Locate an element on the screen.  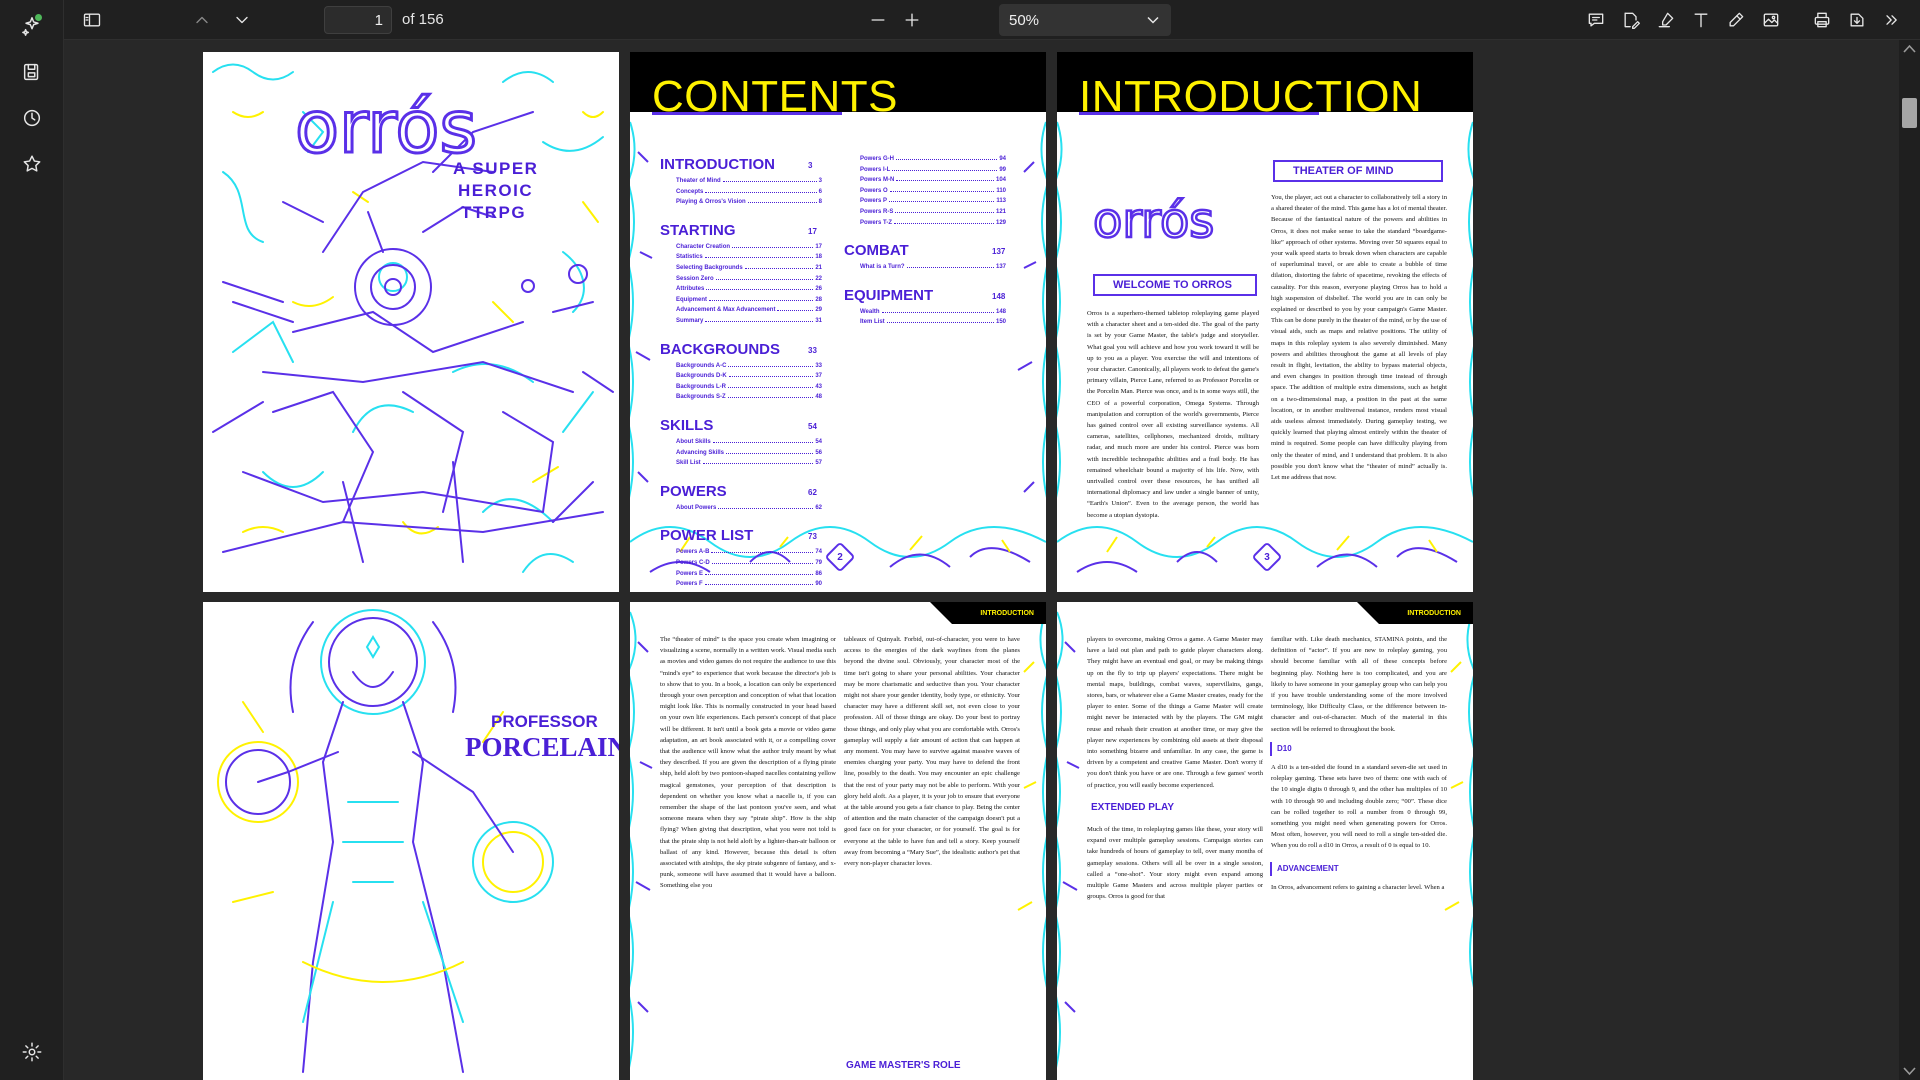
toc-entry: Selecting Backgrounds 21 is located at coordinates (749, 268).